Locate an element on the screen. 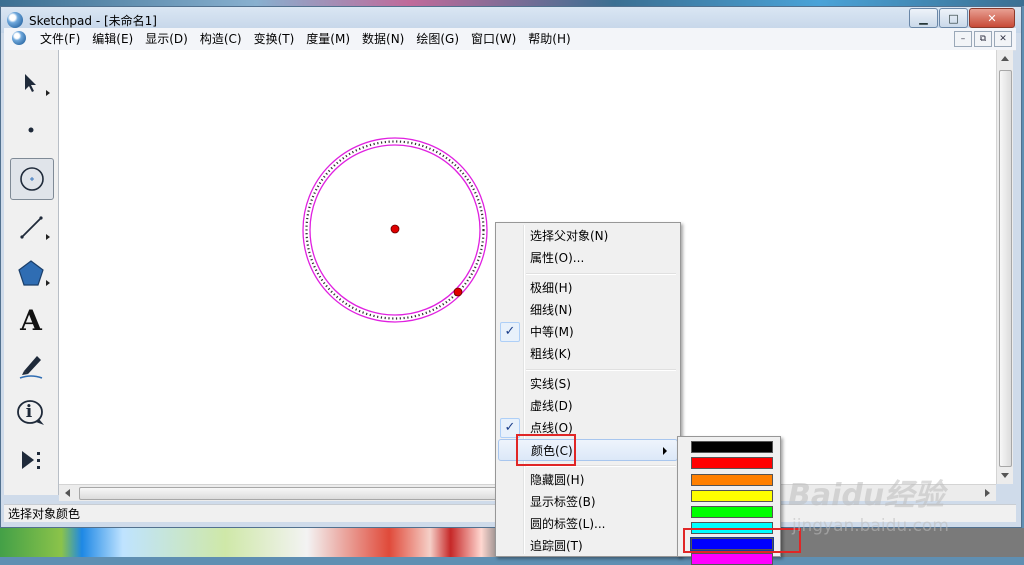  scroll-up-icon is located at coordinates (1005, 58).